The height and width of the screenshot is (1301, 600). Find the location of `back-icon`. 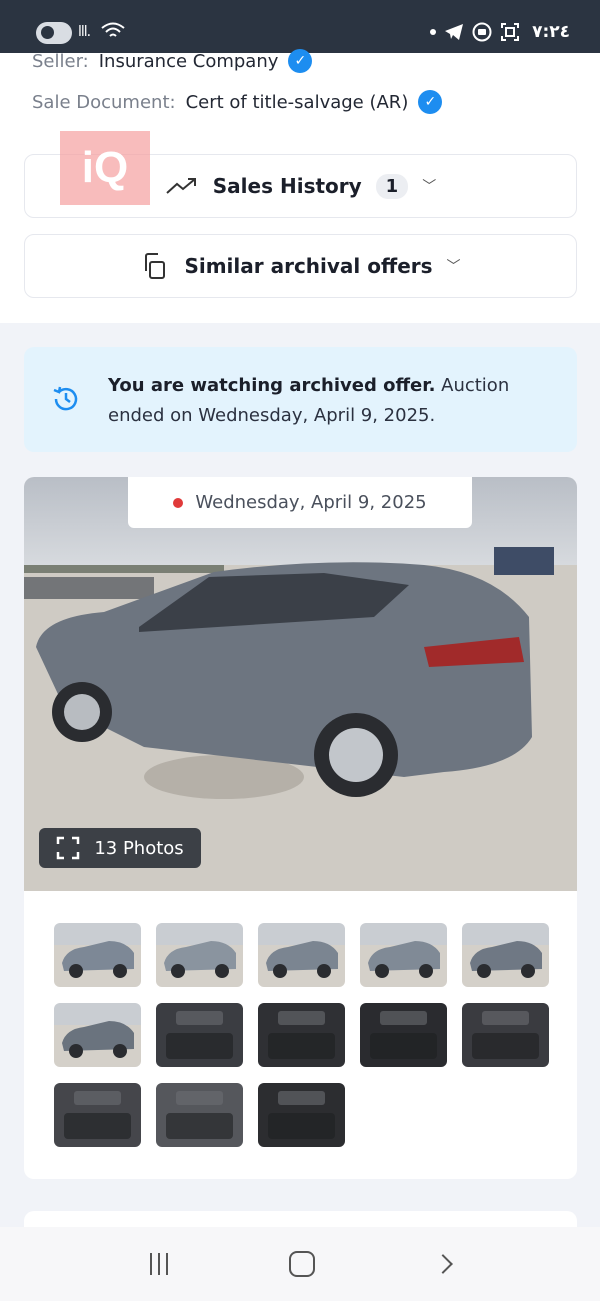

back-icon is located at coordinates (442, 1264).